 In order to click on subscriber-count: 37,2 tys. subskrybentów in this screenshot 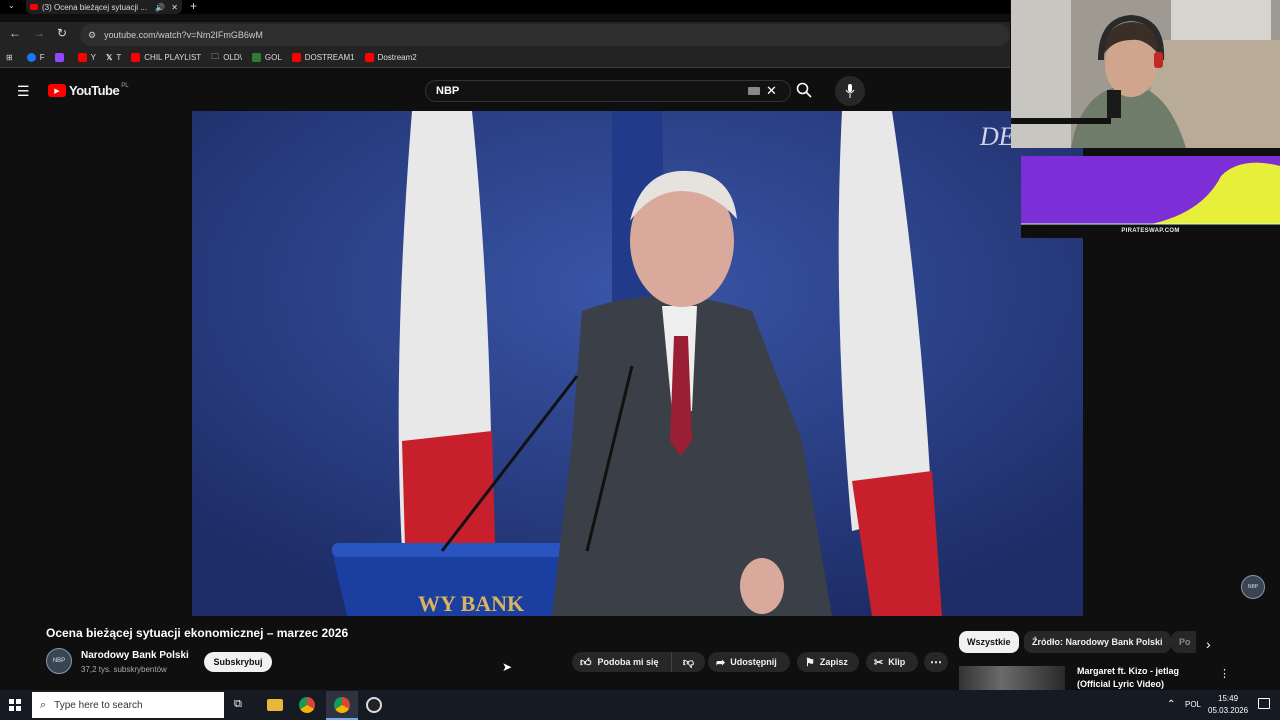, I will do `click(124, 669)`.